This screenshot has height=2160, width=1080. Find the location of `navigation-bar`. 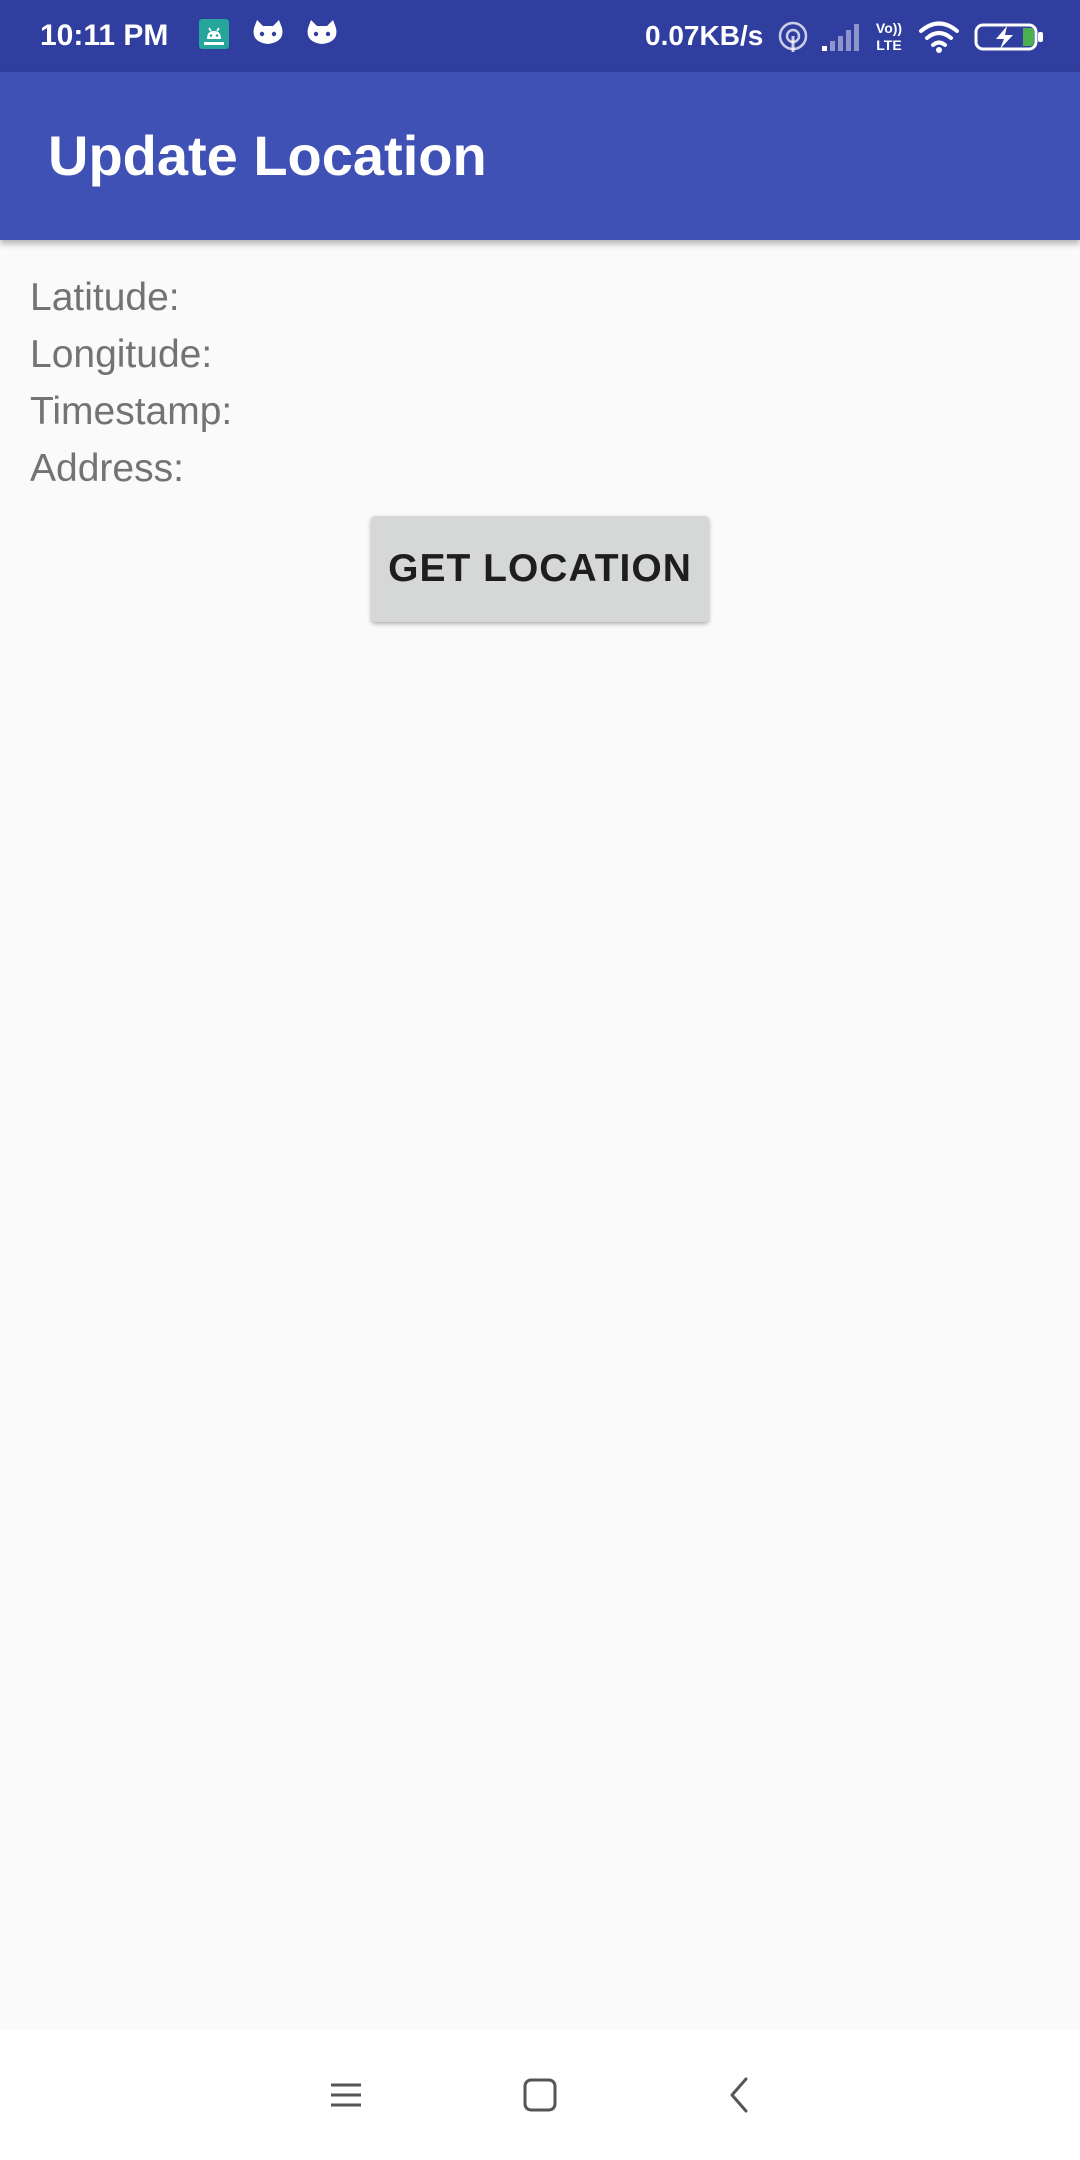

navigation-bar is located at coordinates (540, 2095).